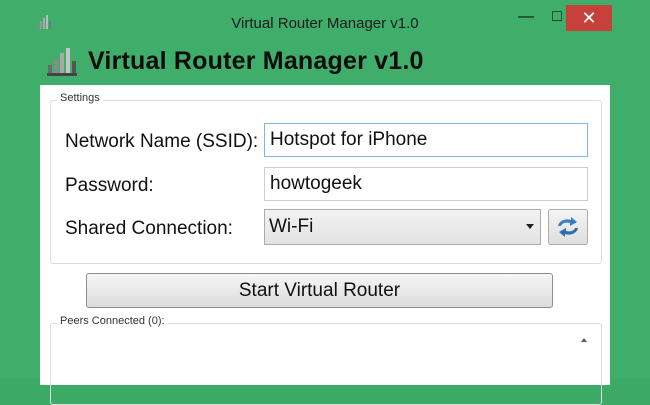 The width and height of the screenshot is (650, 405). What do you see at coordinates (589, 18) in the screenshot?
I see `close-button: ✕` at bounding box center [589, 18].